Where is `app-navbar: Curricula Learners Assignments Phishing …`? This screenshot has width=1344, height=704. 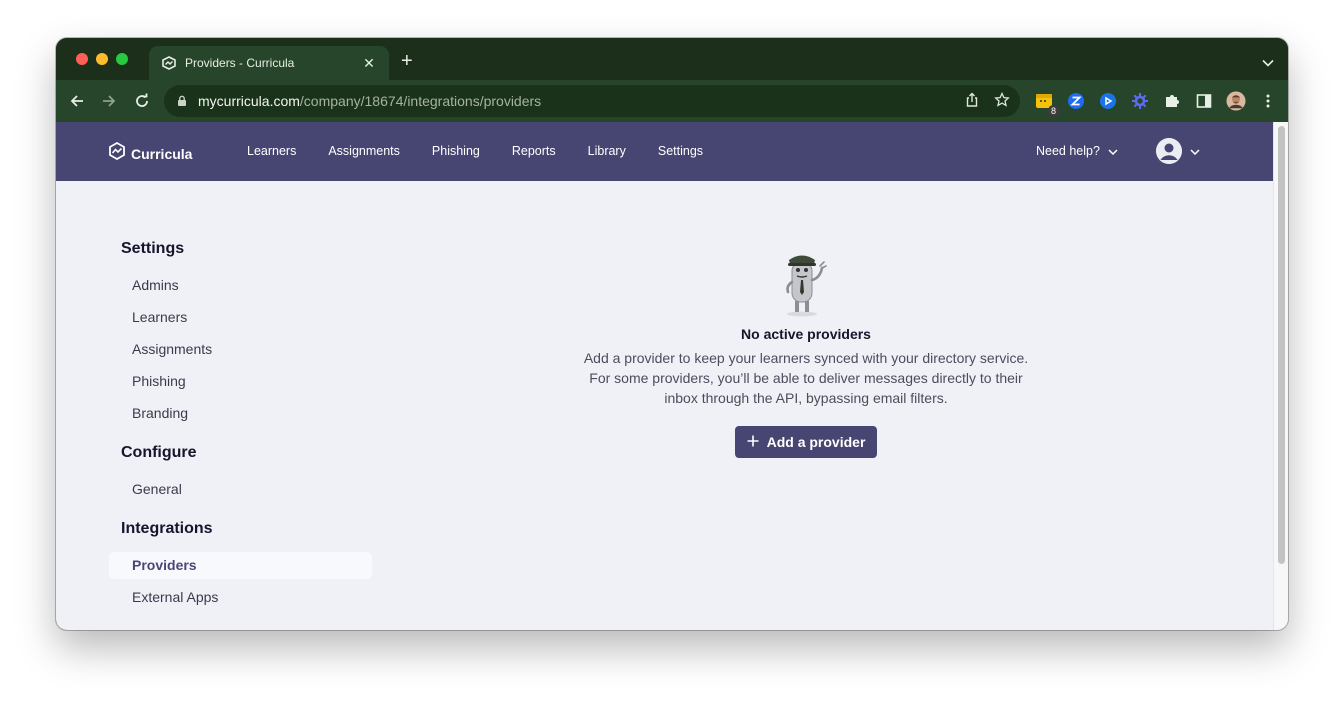
app-navbar: Curricula Learners Assignments Phishing … is located at coordinates (664, 151).